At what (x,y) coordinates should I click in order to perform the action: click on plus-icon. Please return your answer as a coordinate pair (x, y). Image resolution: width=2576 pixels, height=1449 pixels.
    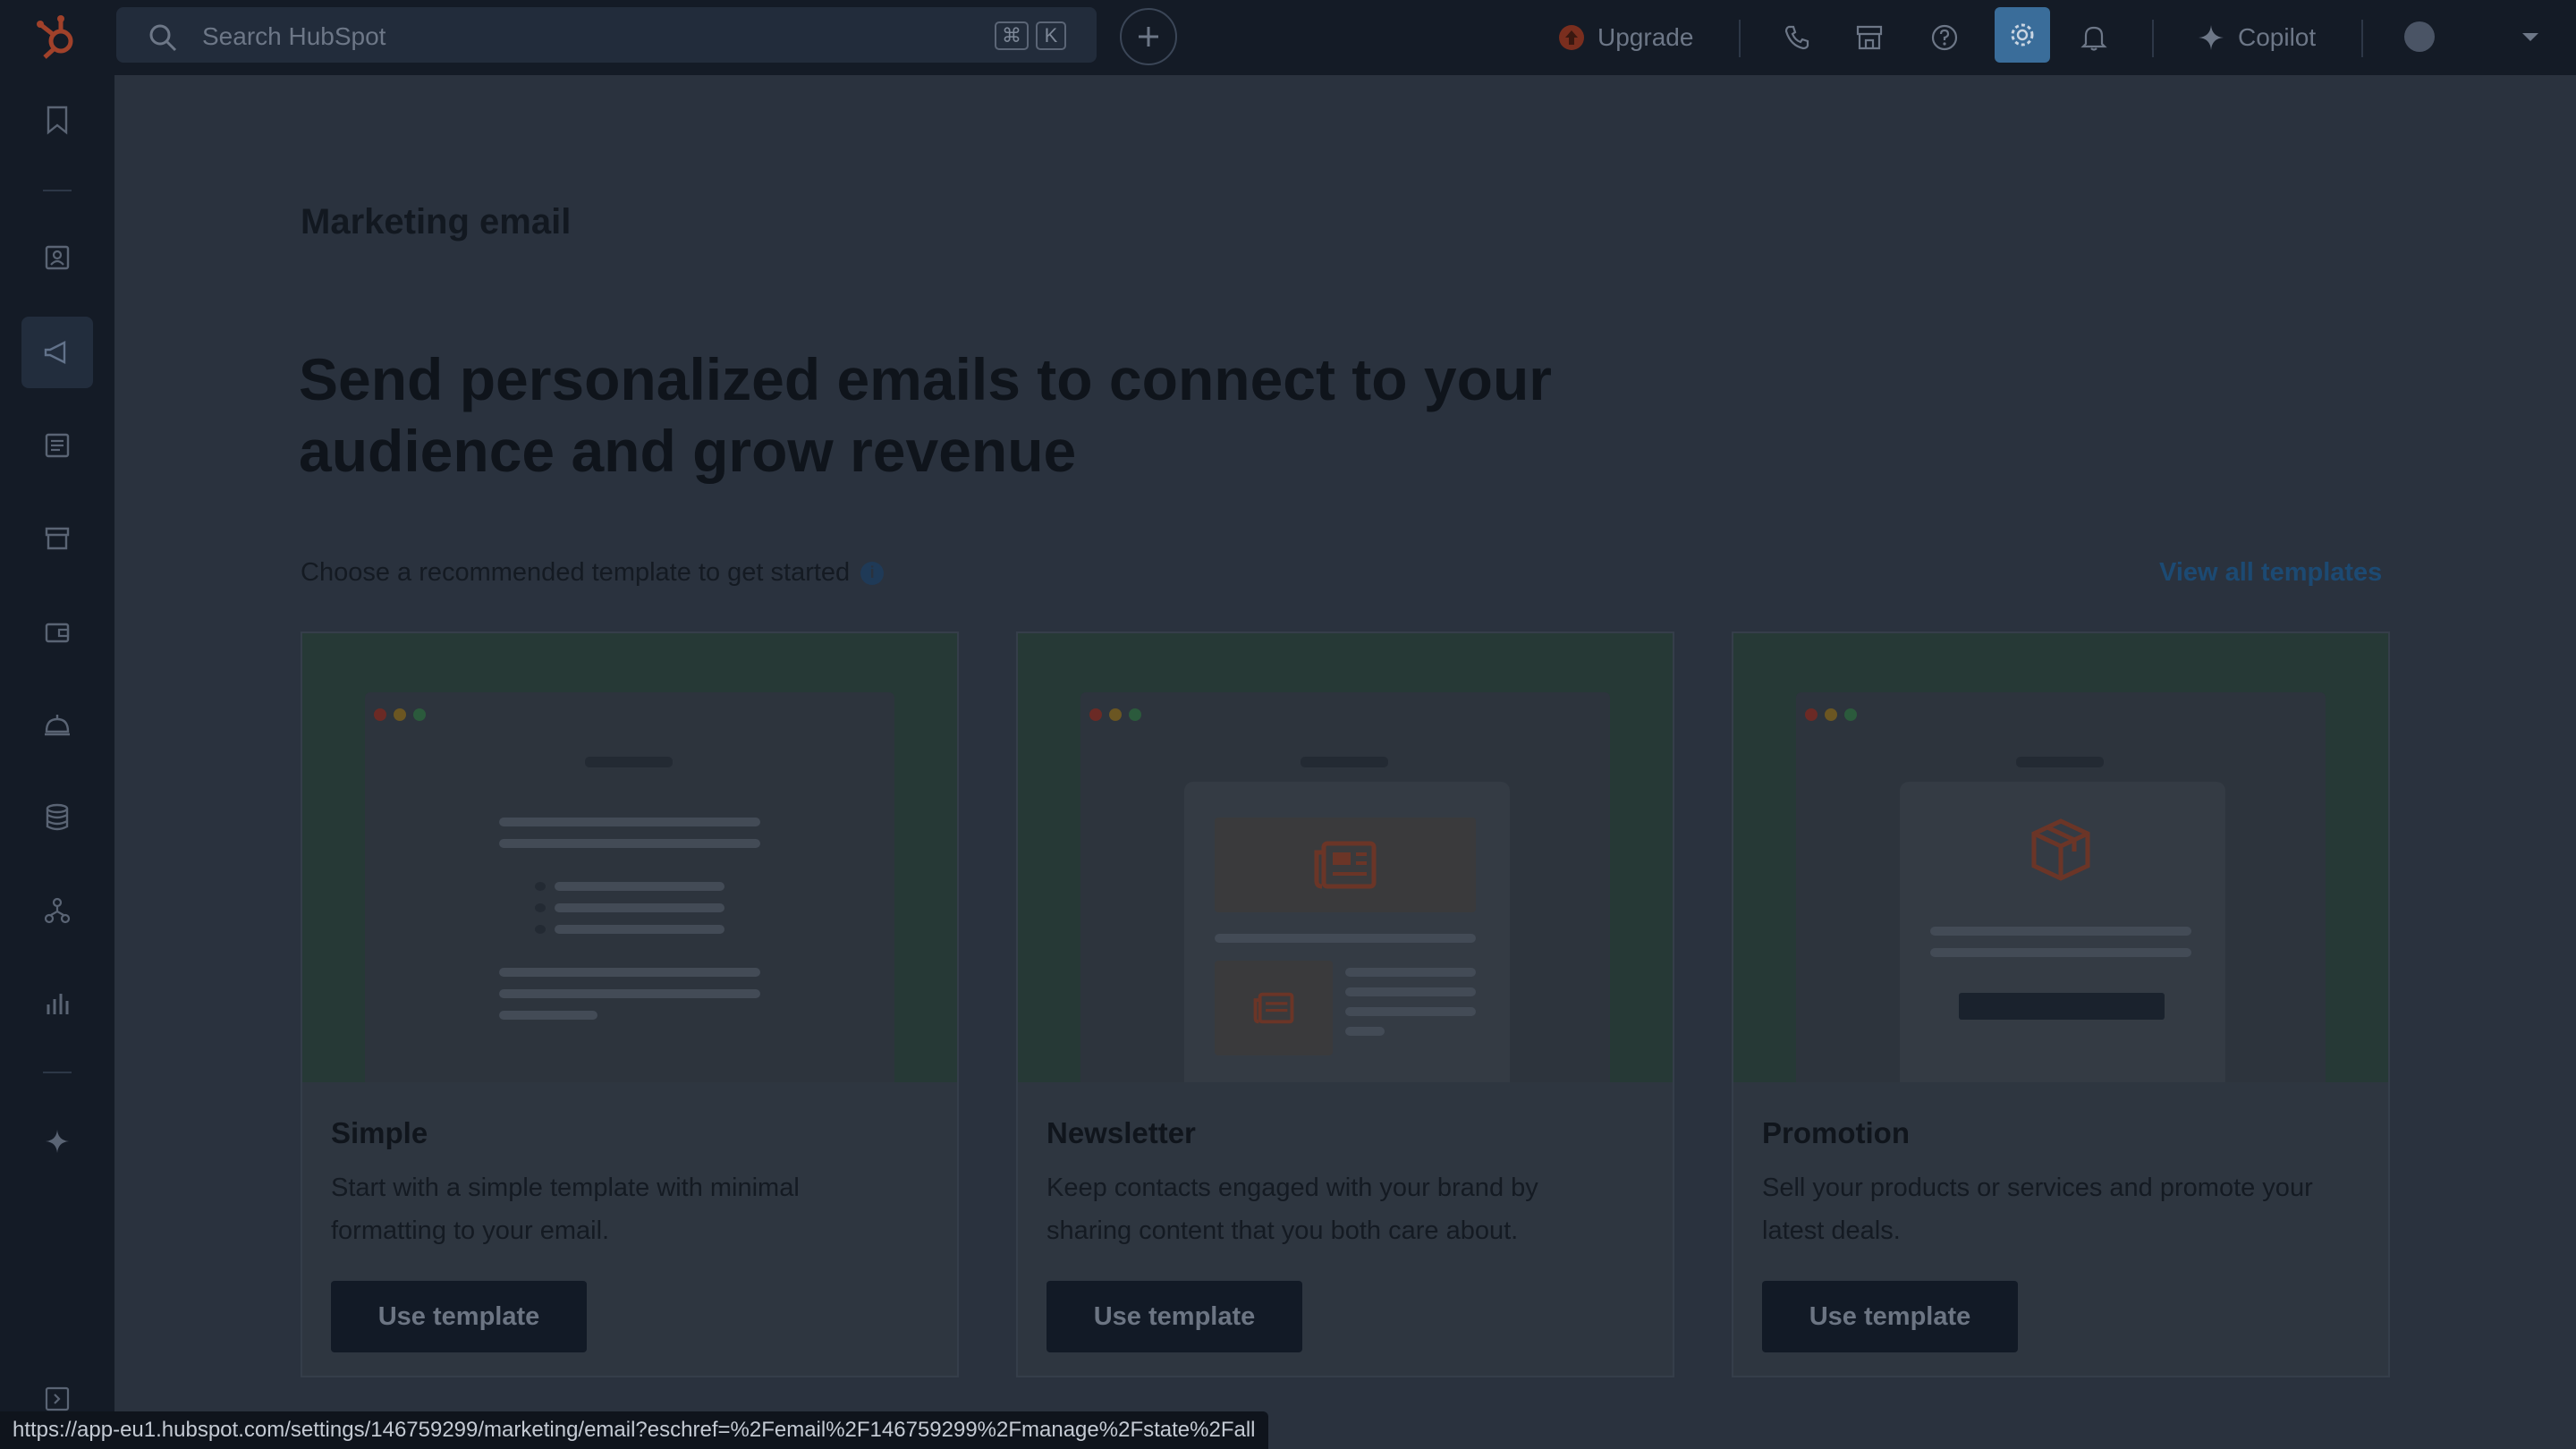
    Looking at the image, I should click on (1148, 37).